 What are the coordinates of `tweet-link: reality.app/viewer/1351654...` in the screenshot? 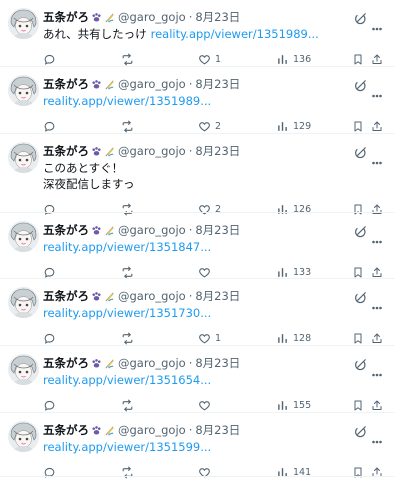 It's located at (127, 380).